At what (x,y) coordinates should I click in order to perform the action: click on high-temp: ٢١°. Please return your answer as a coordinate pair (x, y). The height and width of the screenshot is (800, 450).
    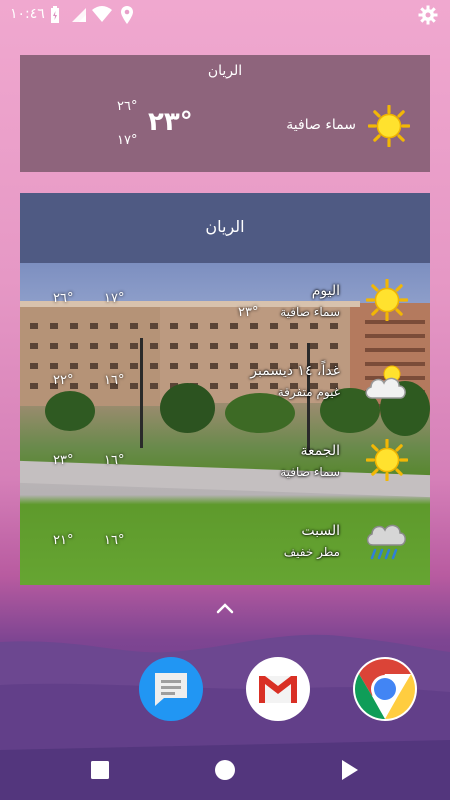
    Looking at the image, I should click on (63, 540).